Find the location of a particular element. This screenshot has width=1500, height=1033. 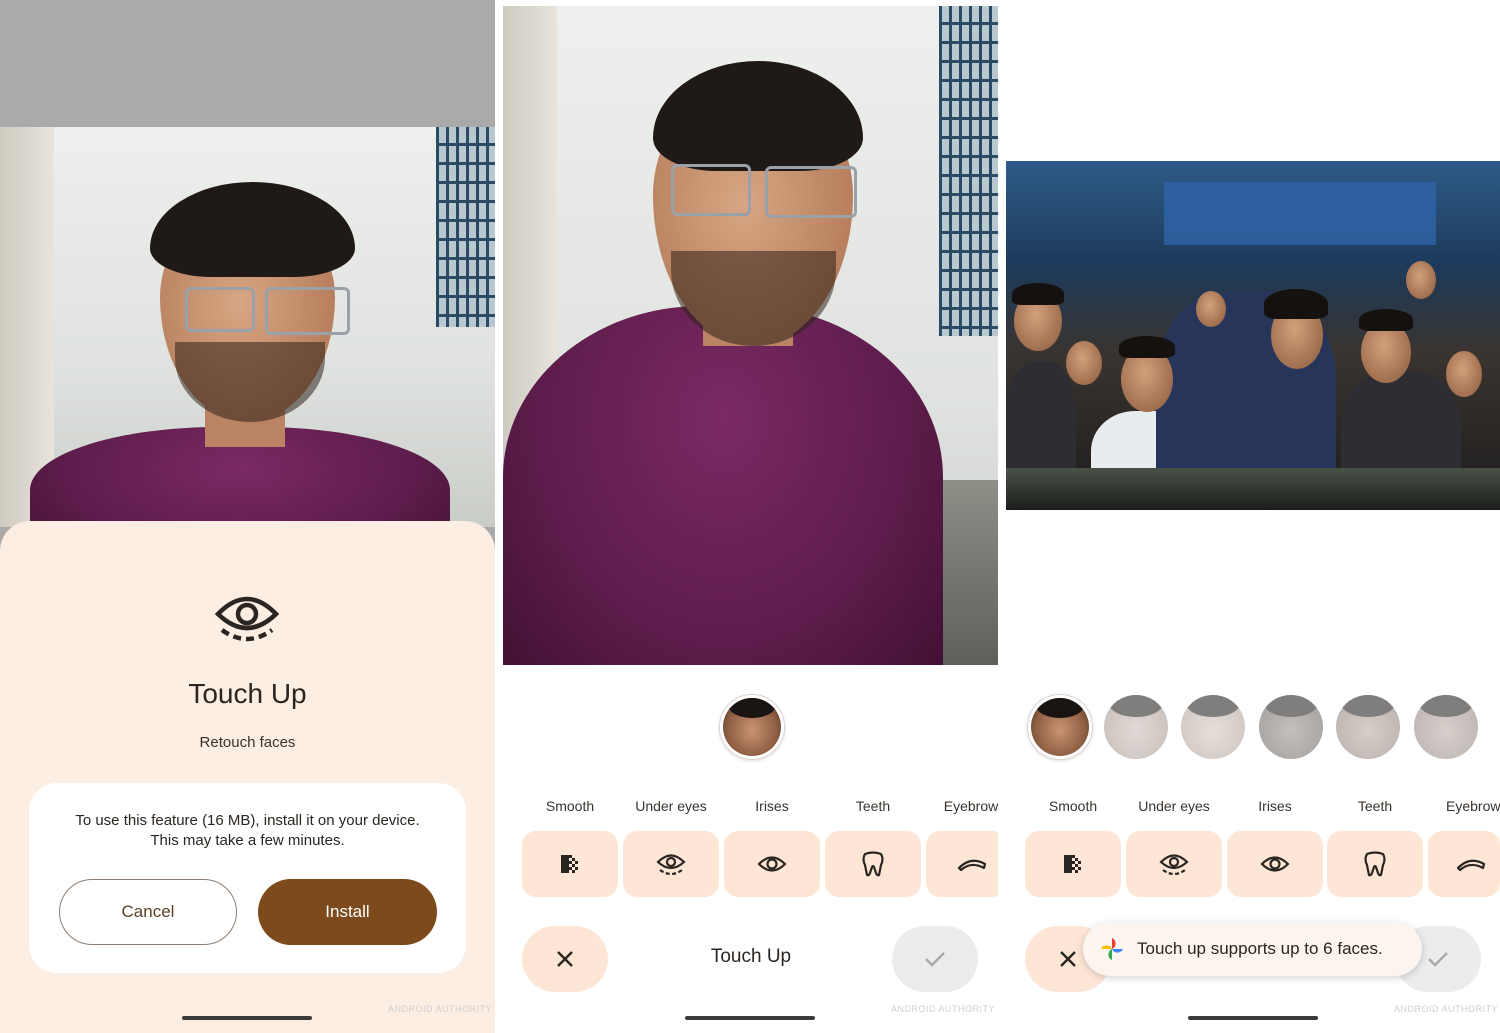

google-photos-icon is located at coordinates (1112, 949).